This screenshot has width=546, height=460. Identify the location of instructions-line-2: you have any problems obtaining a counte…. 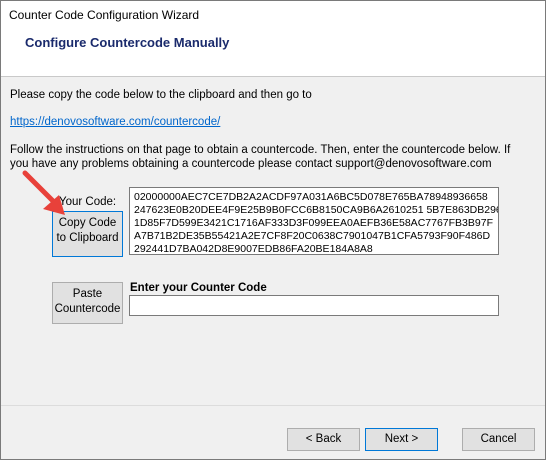
(251, 164).